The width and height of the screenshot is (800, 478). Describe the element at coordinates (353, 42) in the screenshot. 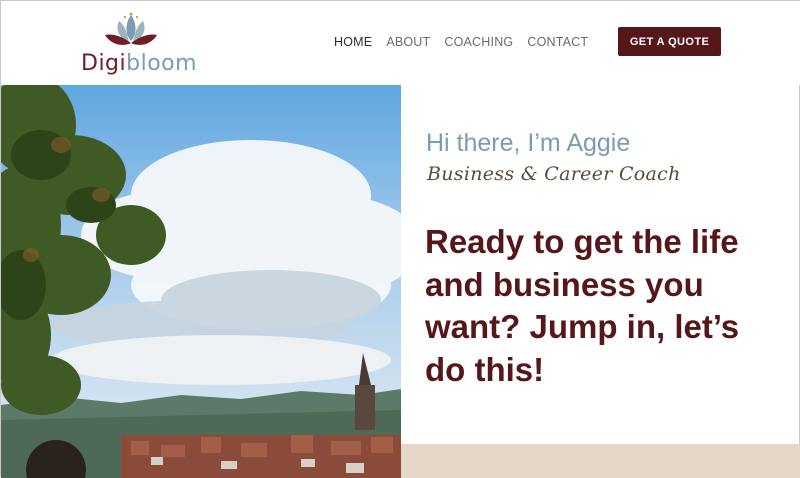

I see `nav-item-home: HOME` at that location.